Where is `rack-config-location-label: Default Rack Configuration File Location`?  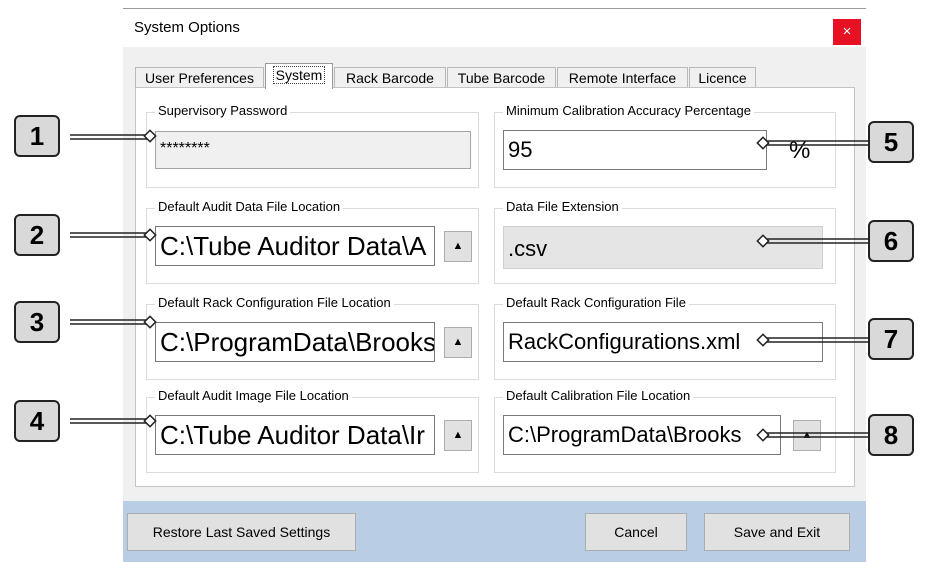 rack-config-location-label: Default Rack Configuration File Location is located at coordinates (274, 302).